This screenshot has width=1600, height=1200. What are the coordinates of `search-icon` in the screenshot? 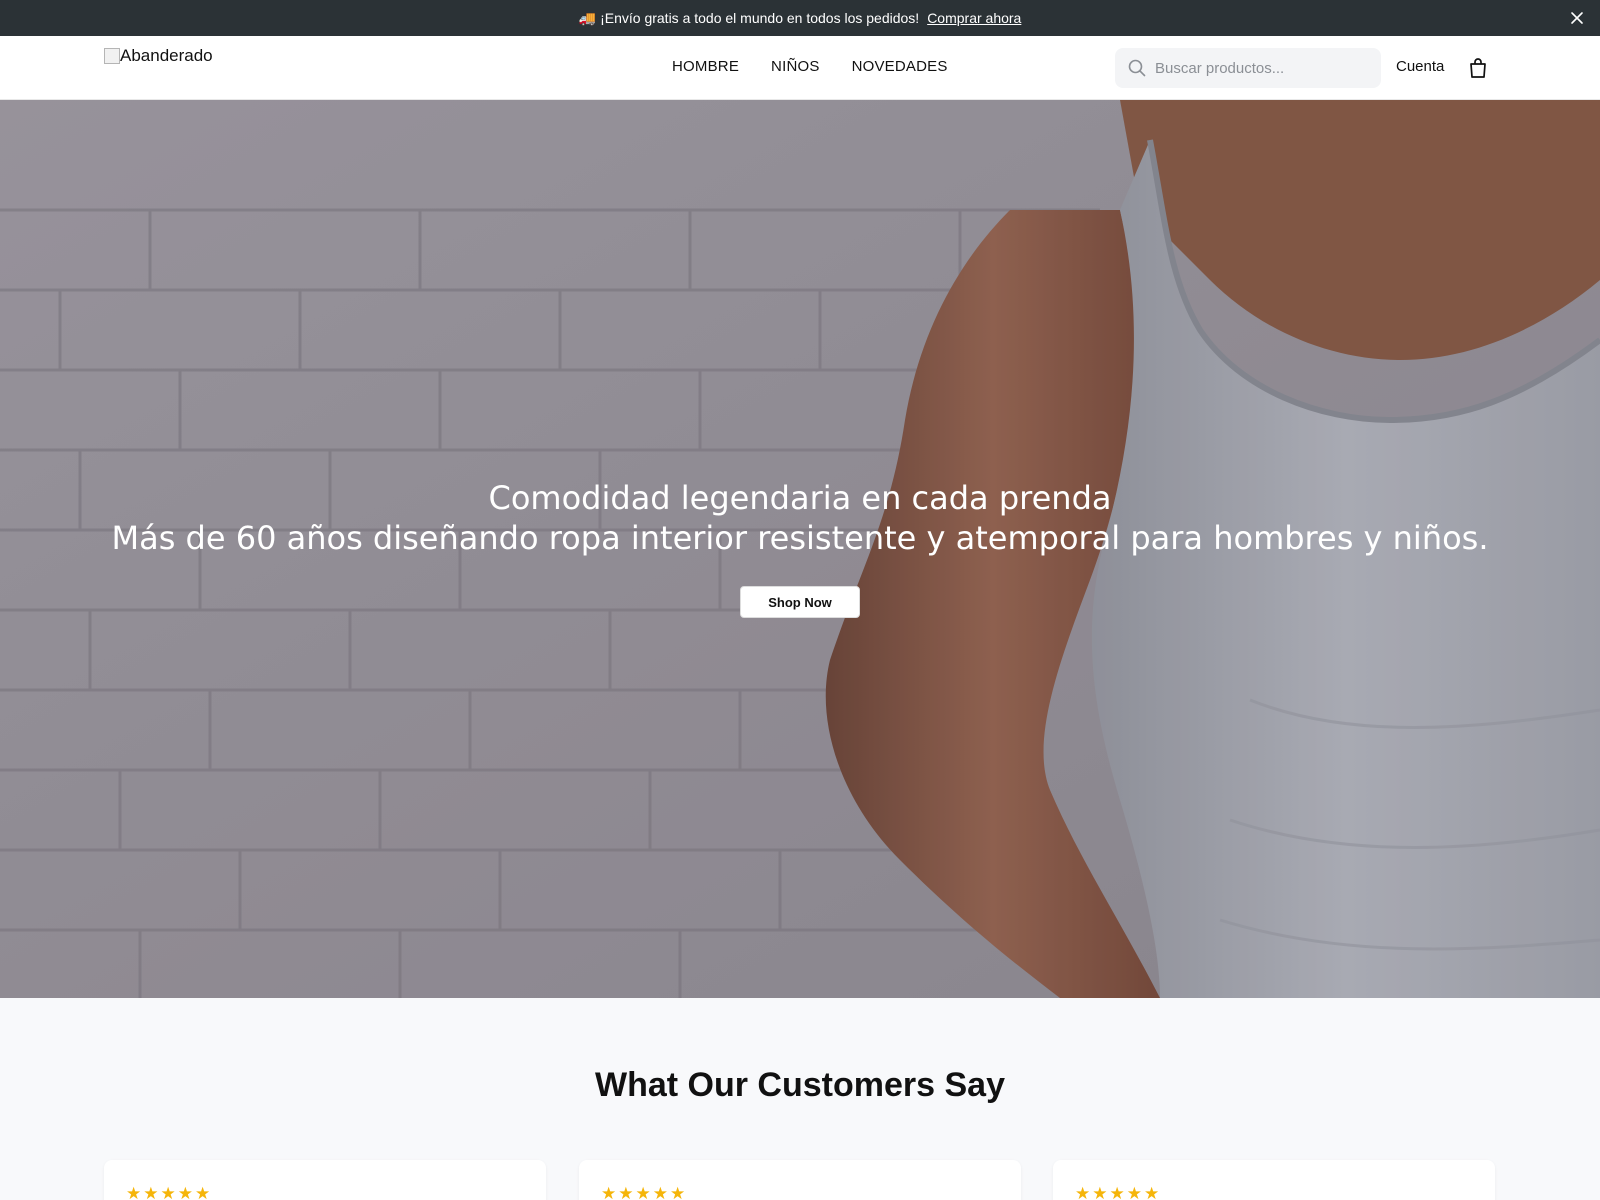 It's located at (1137, 68).